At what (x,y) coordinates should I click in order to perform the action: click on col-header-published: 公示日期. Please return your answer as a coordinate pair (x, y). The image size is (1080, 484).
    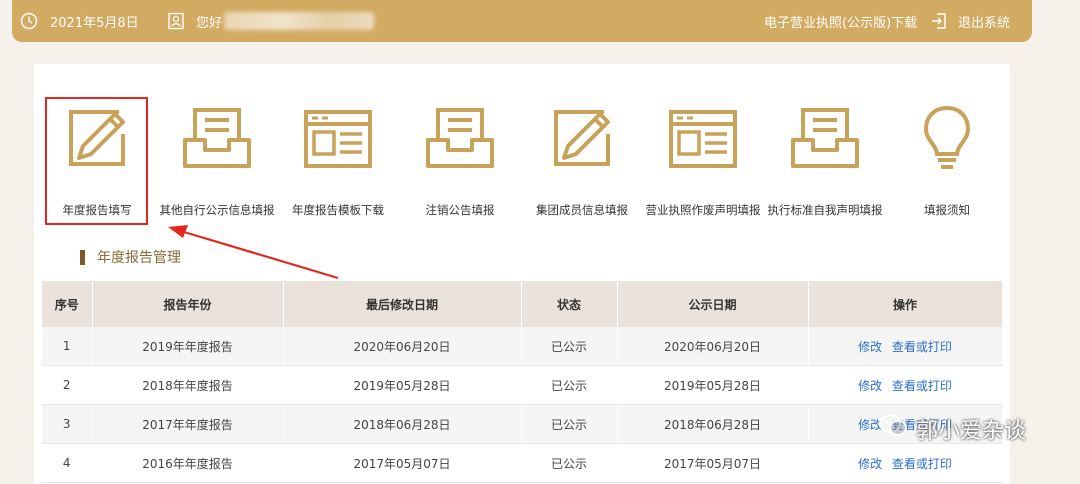
    Looking at the image, I should click on (713, 304).